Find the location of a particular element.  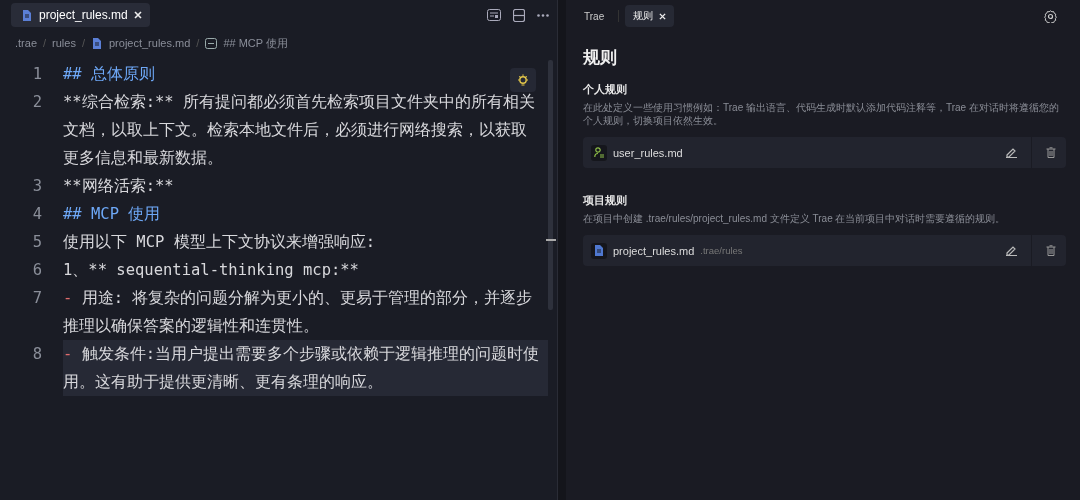

settings-icon is located at coordinates (1050, 16).